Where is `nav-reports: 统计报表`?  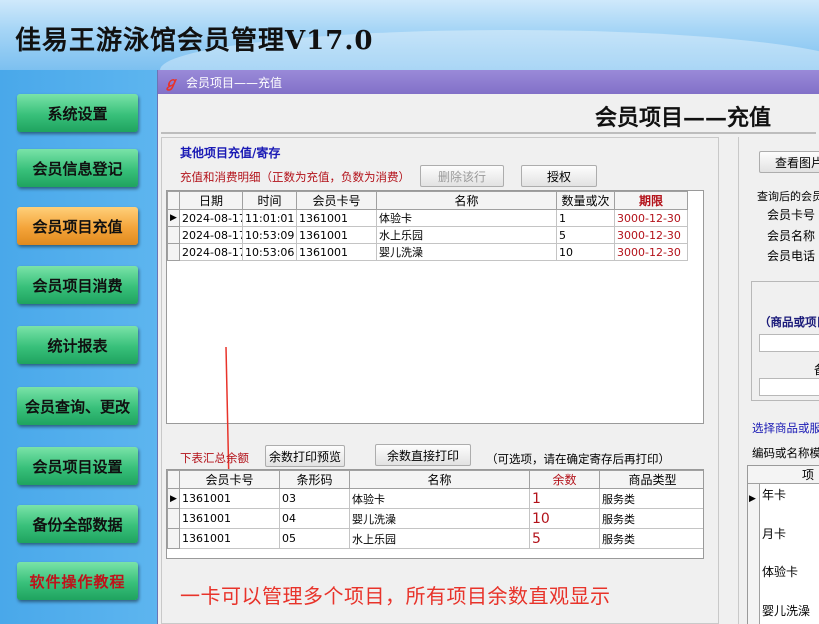 nav-reports: 统计报表 is located at coordinates (77, 345).